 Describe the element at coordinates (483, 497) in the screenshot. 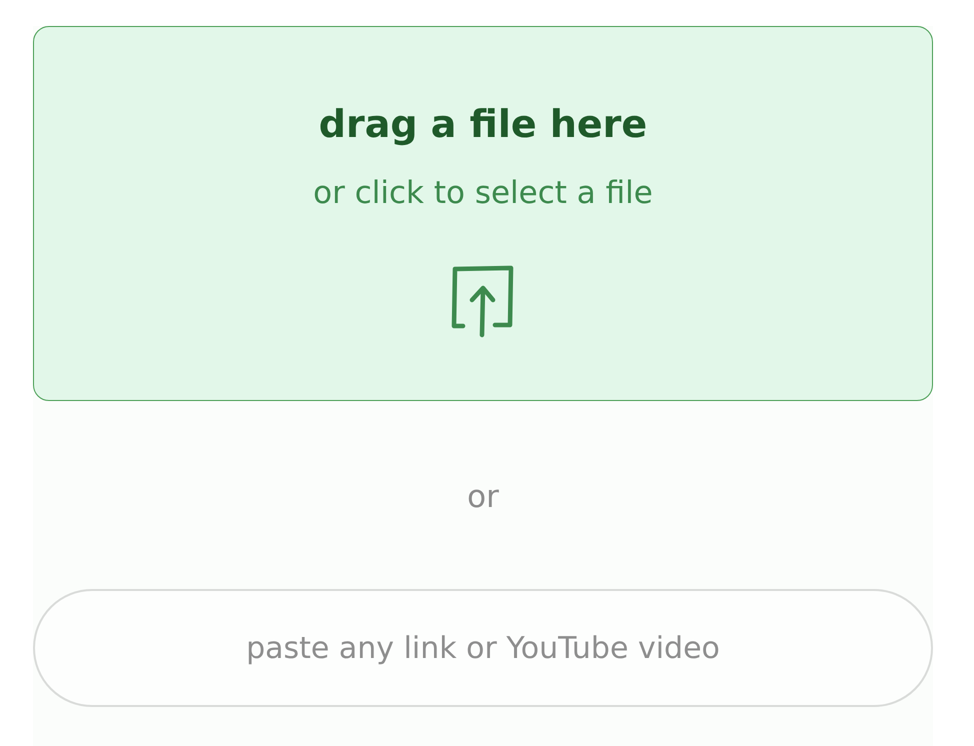

I see `separator-text: or` at that location.